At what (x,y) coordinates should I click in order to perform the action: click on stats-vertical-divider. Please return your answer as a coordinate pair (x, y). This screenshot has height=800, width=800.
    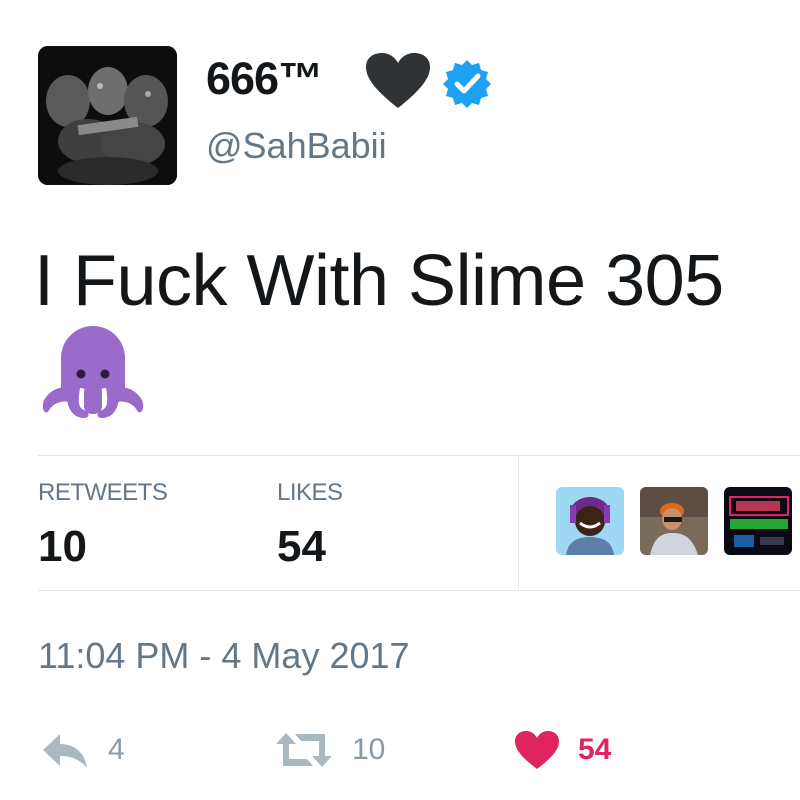
    Looking at the image, I should click on (518, 523).